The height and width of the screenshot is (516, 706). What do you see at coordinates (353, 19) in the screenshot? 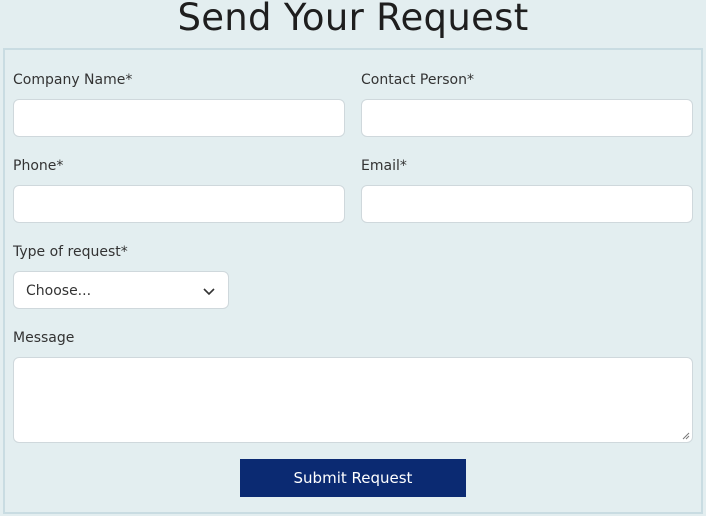
I see `page-title: Send Your Request` at bounding box center [353, 19].